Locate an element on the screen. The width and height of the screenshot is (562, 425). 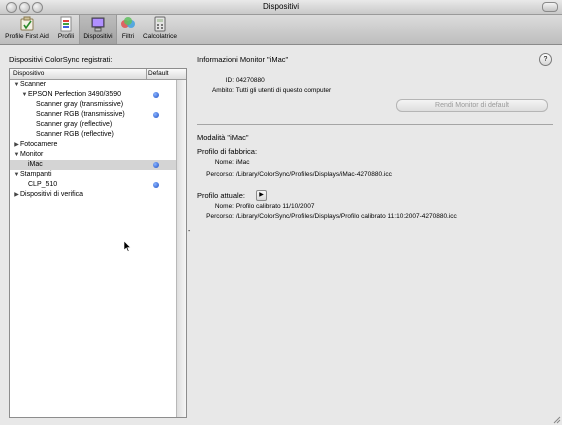
list-item: Scanner RGB (reflective) is located at coordinates (93, 135).